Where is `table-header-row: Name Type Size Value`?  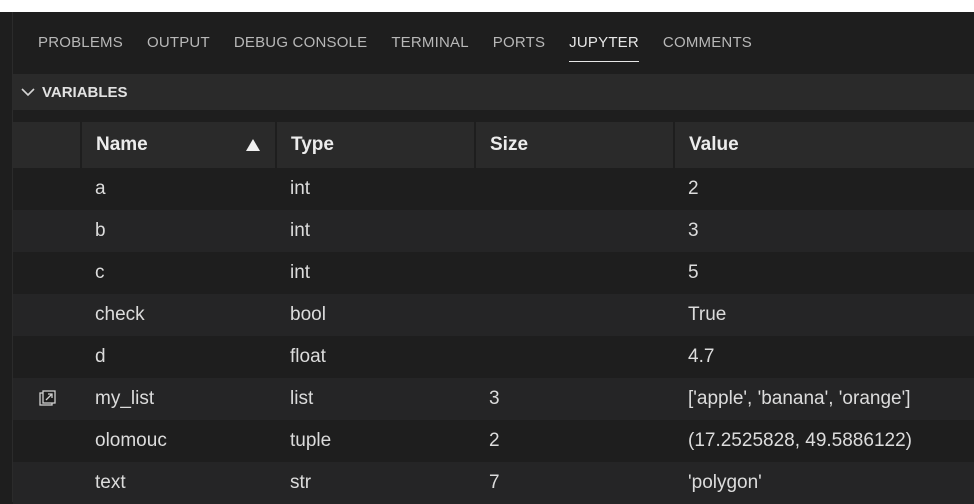
table-header-row: Name Type Size Value is located at coordinates (493, 145).